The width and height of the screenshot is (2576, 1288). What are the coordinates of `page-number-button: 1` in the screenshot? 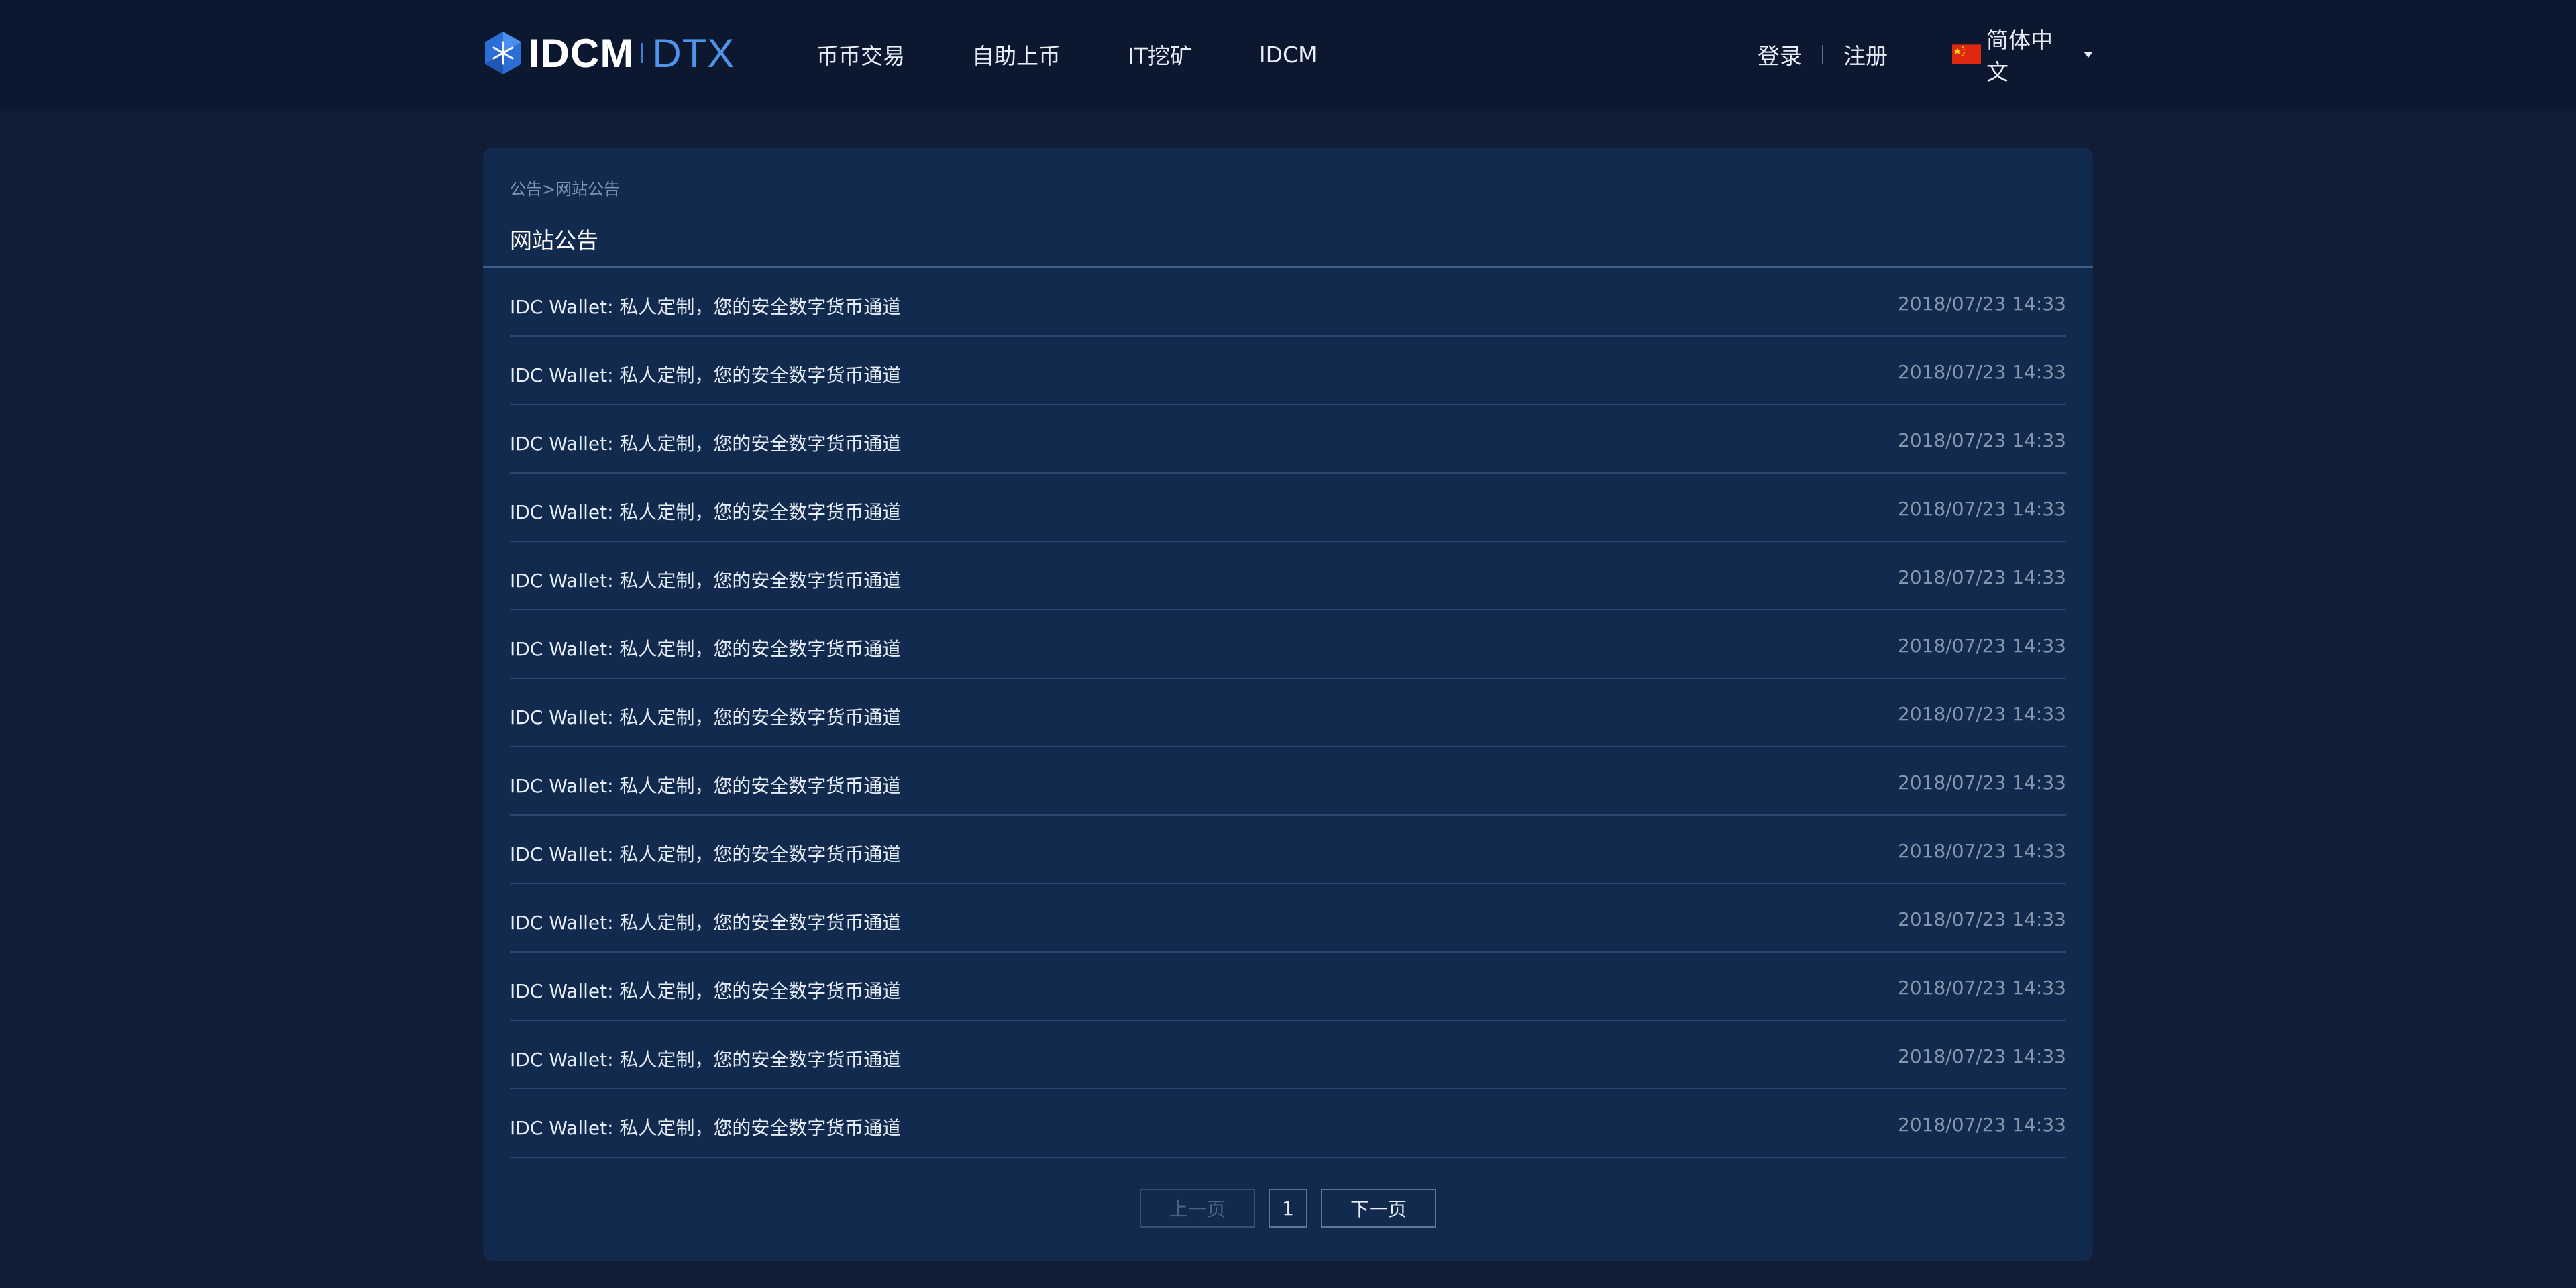 It's located at (1288, 1208).